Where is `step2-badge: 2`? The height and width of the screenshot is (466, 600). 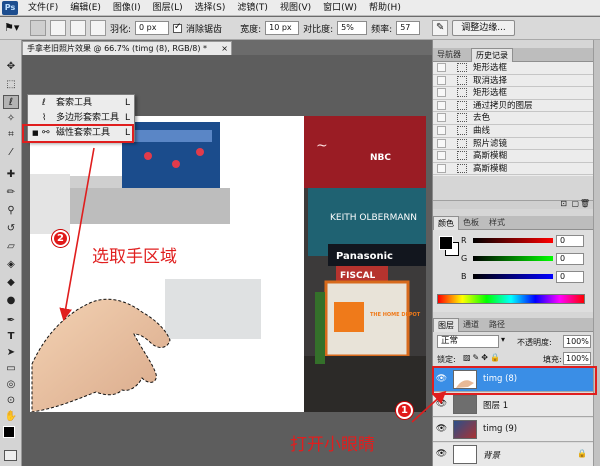 step2-badge: 2 is located at coordinates (60, 238).